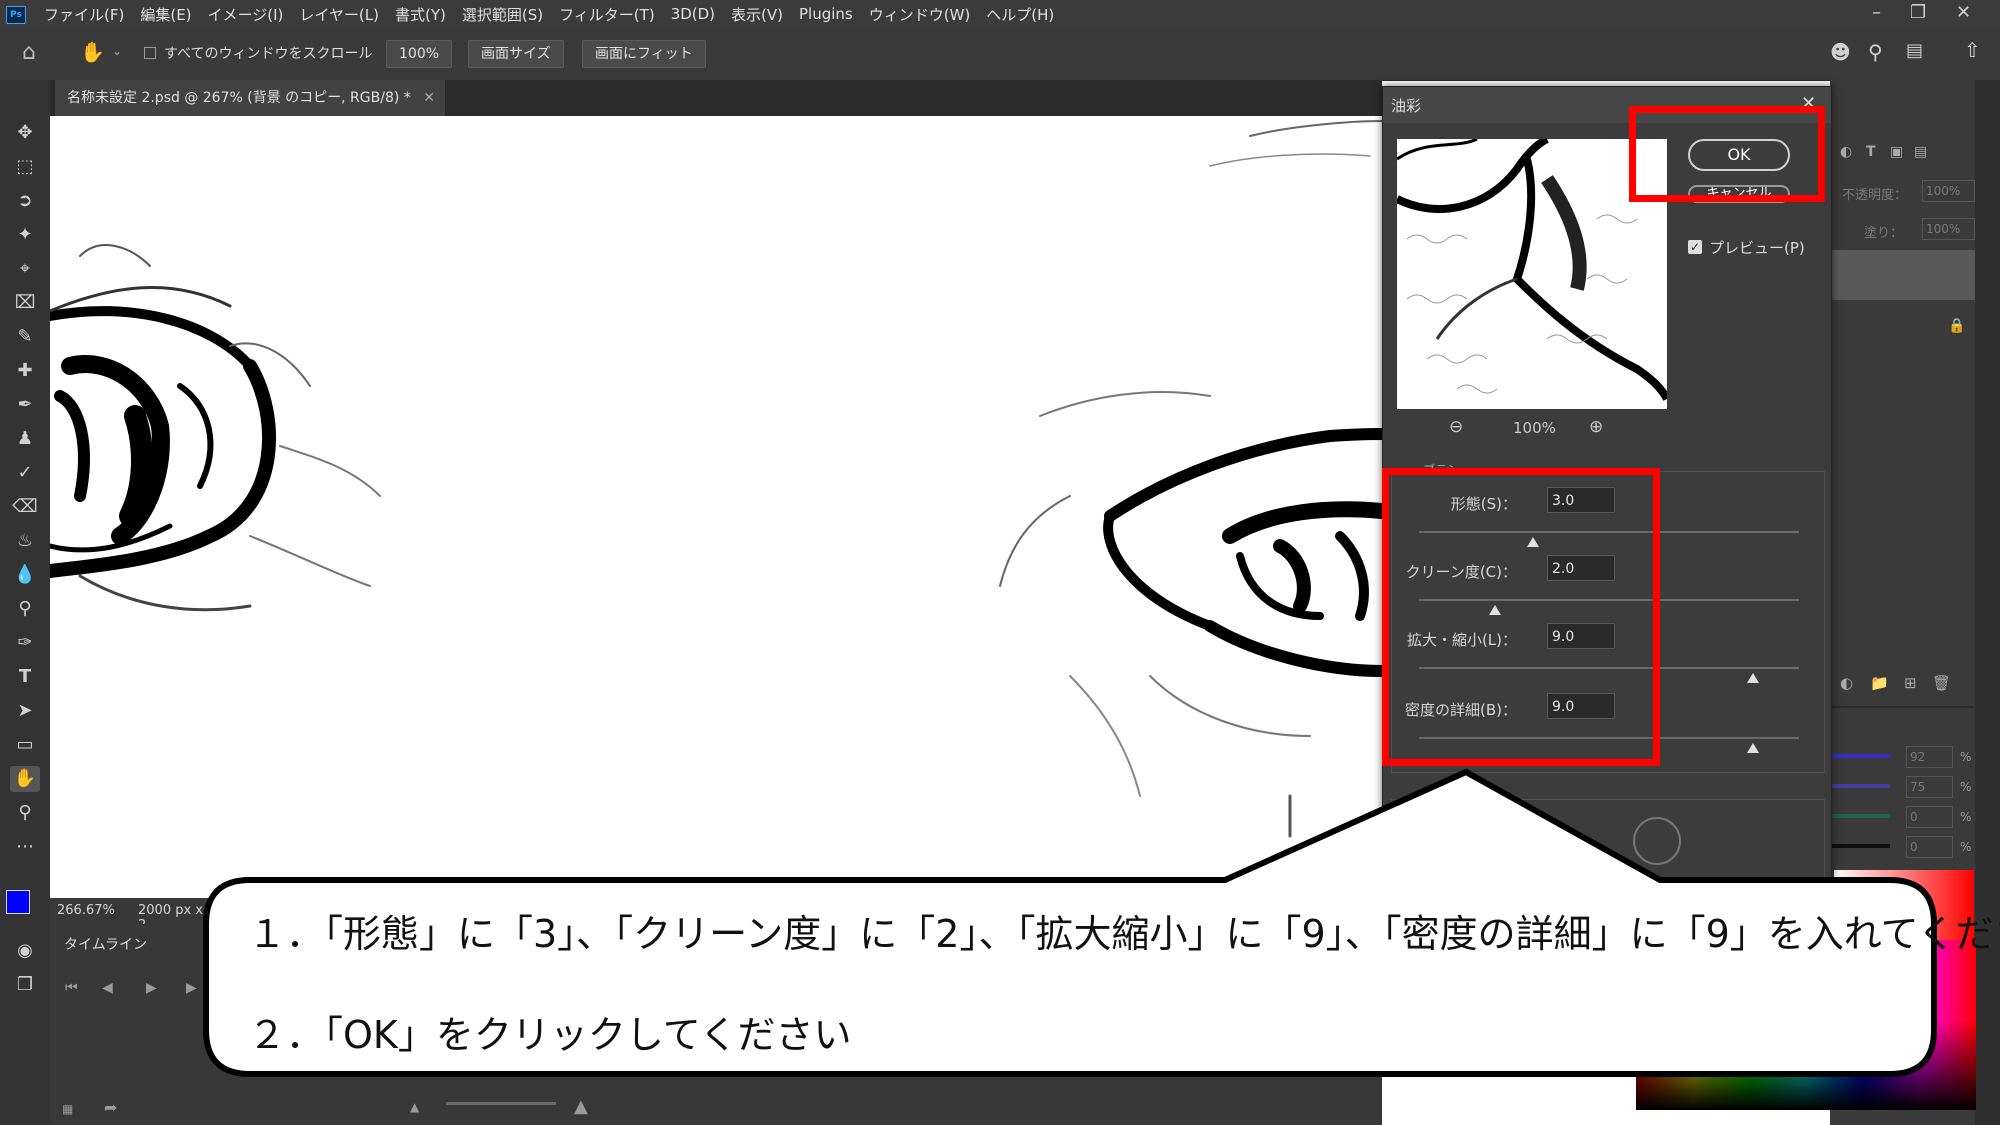  Describe the element at coordinates (550, 1035) in the screenshot. I see `instruction-step-2: ２．「OK」をクリックしてください` at that location.